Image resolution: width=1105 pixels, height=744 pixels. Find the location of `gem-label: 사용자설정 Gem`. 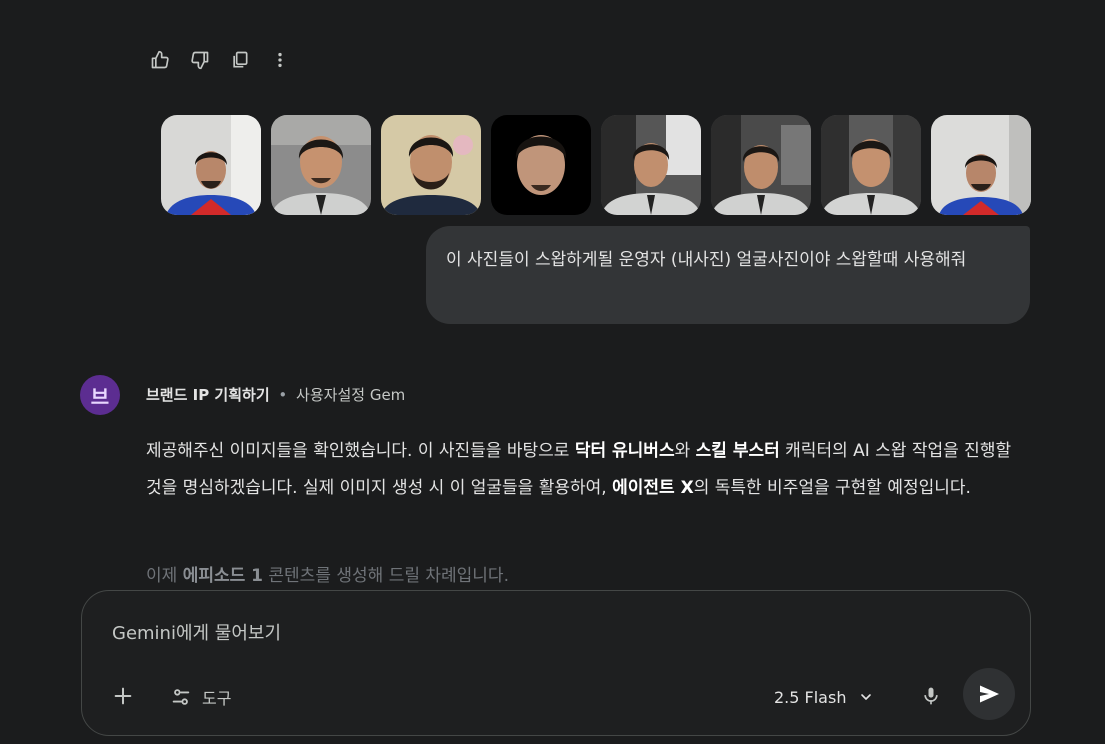

gem-label: 사용자설정 Gem is located at coordinates (351, 395).